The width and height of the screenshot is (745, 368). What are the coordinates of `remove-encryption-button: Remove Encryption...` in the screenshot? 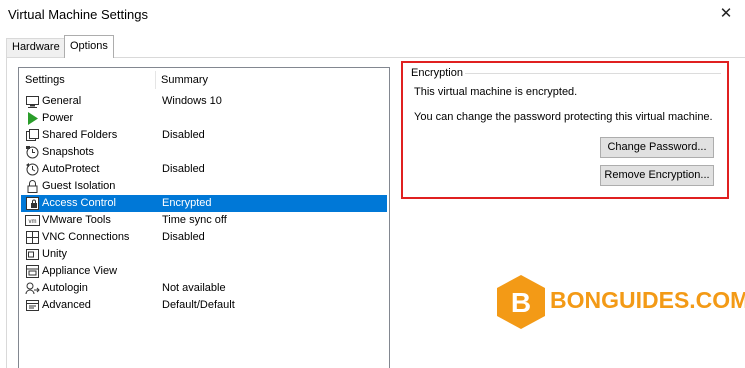 It's located at (657, 175).